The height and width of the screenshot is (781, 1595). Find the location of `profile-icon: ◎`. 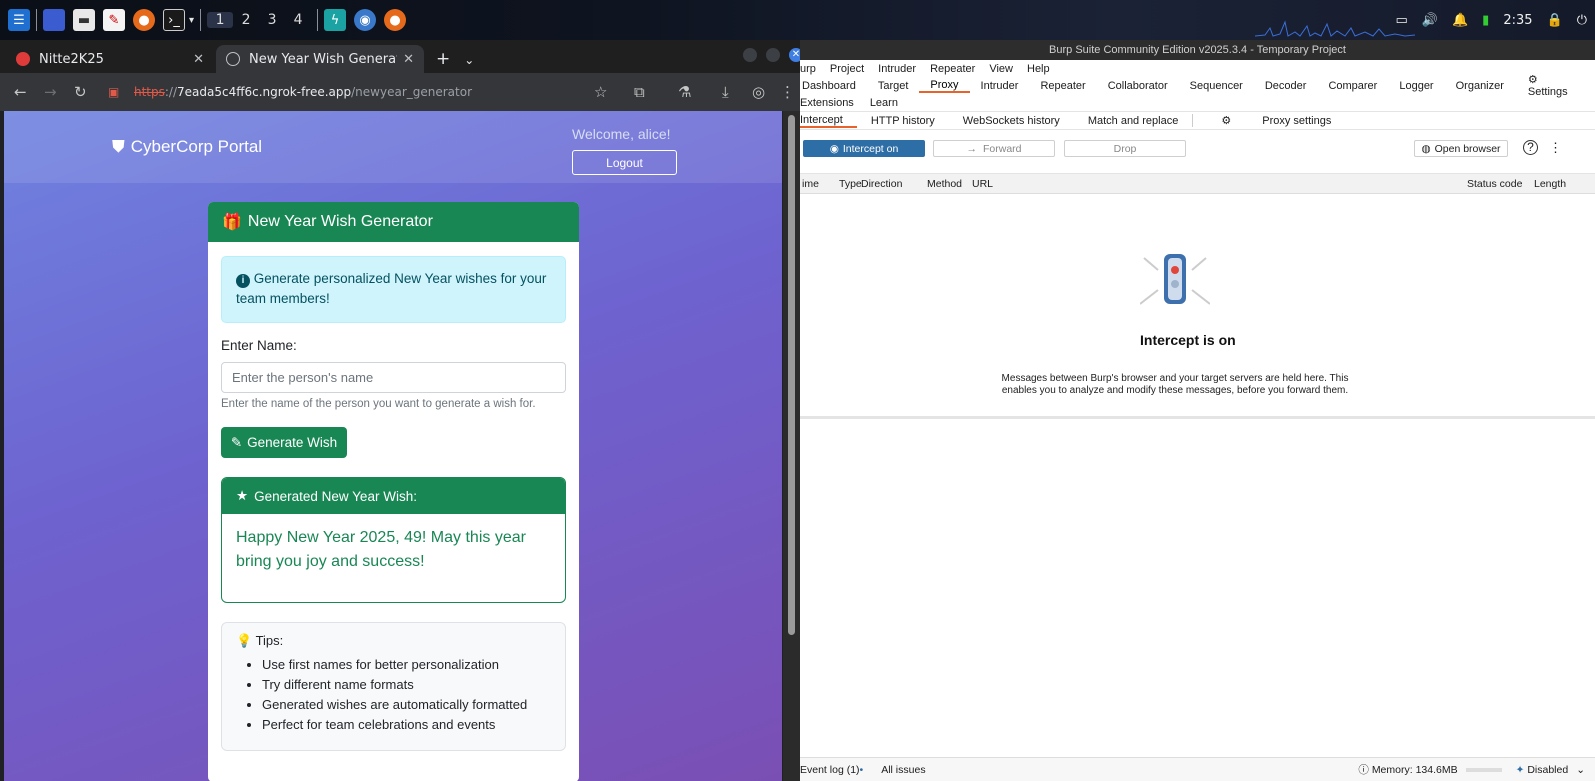

profile-icon: ◎ is located at coordinates (758, 92).